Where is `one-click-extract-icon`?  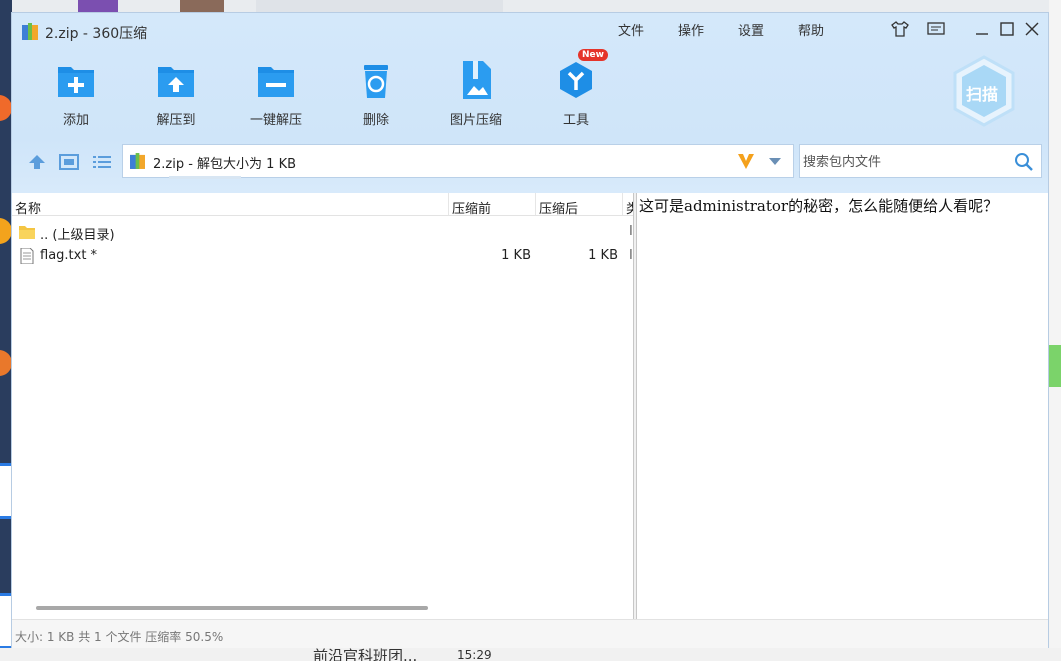 one-click-extract-icon is located at coordinates (276, 82).